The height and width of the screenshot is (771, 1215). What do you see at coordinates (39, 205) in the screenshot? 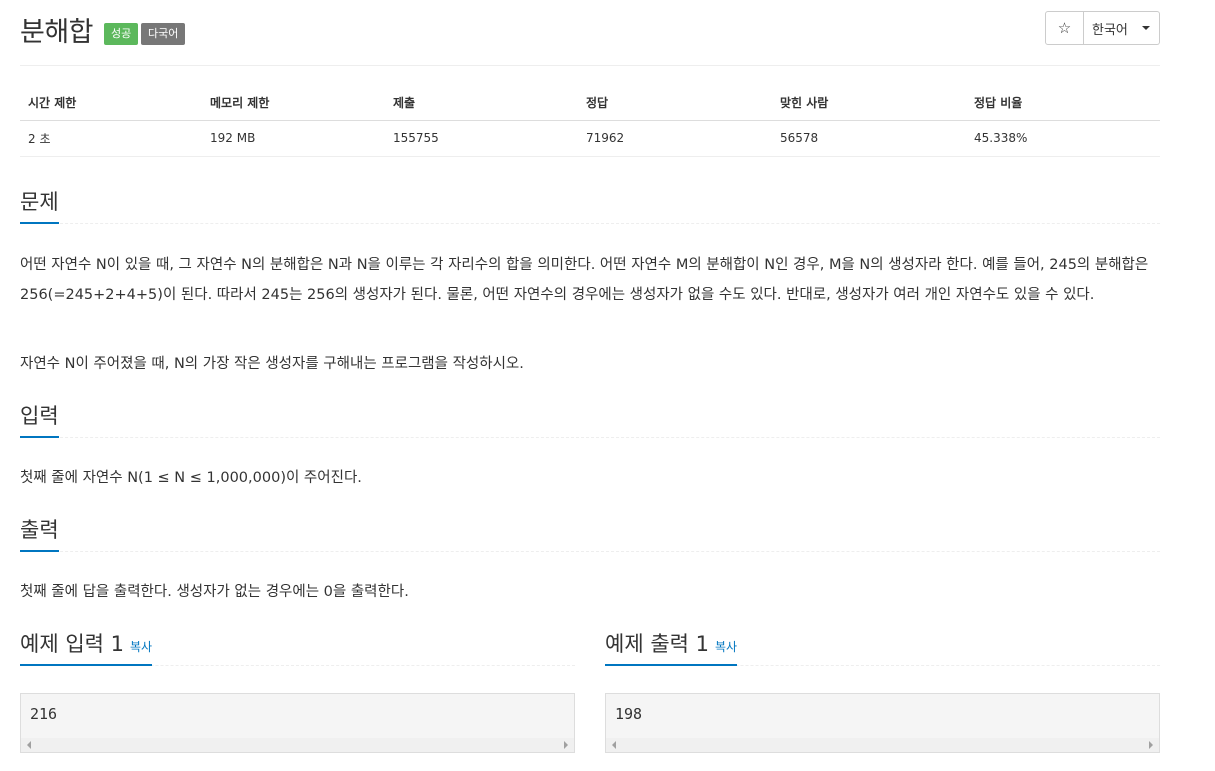
I see `problem-section-title: 문제` at bounding box center [39, 205].